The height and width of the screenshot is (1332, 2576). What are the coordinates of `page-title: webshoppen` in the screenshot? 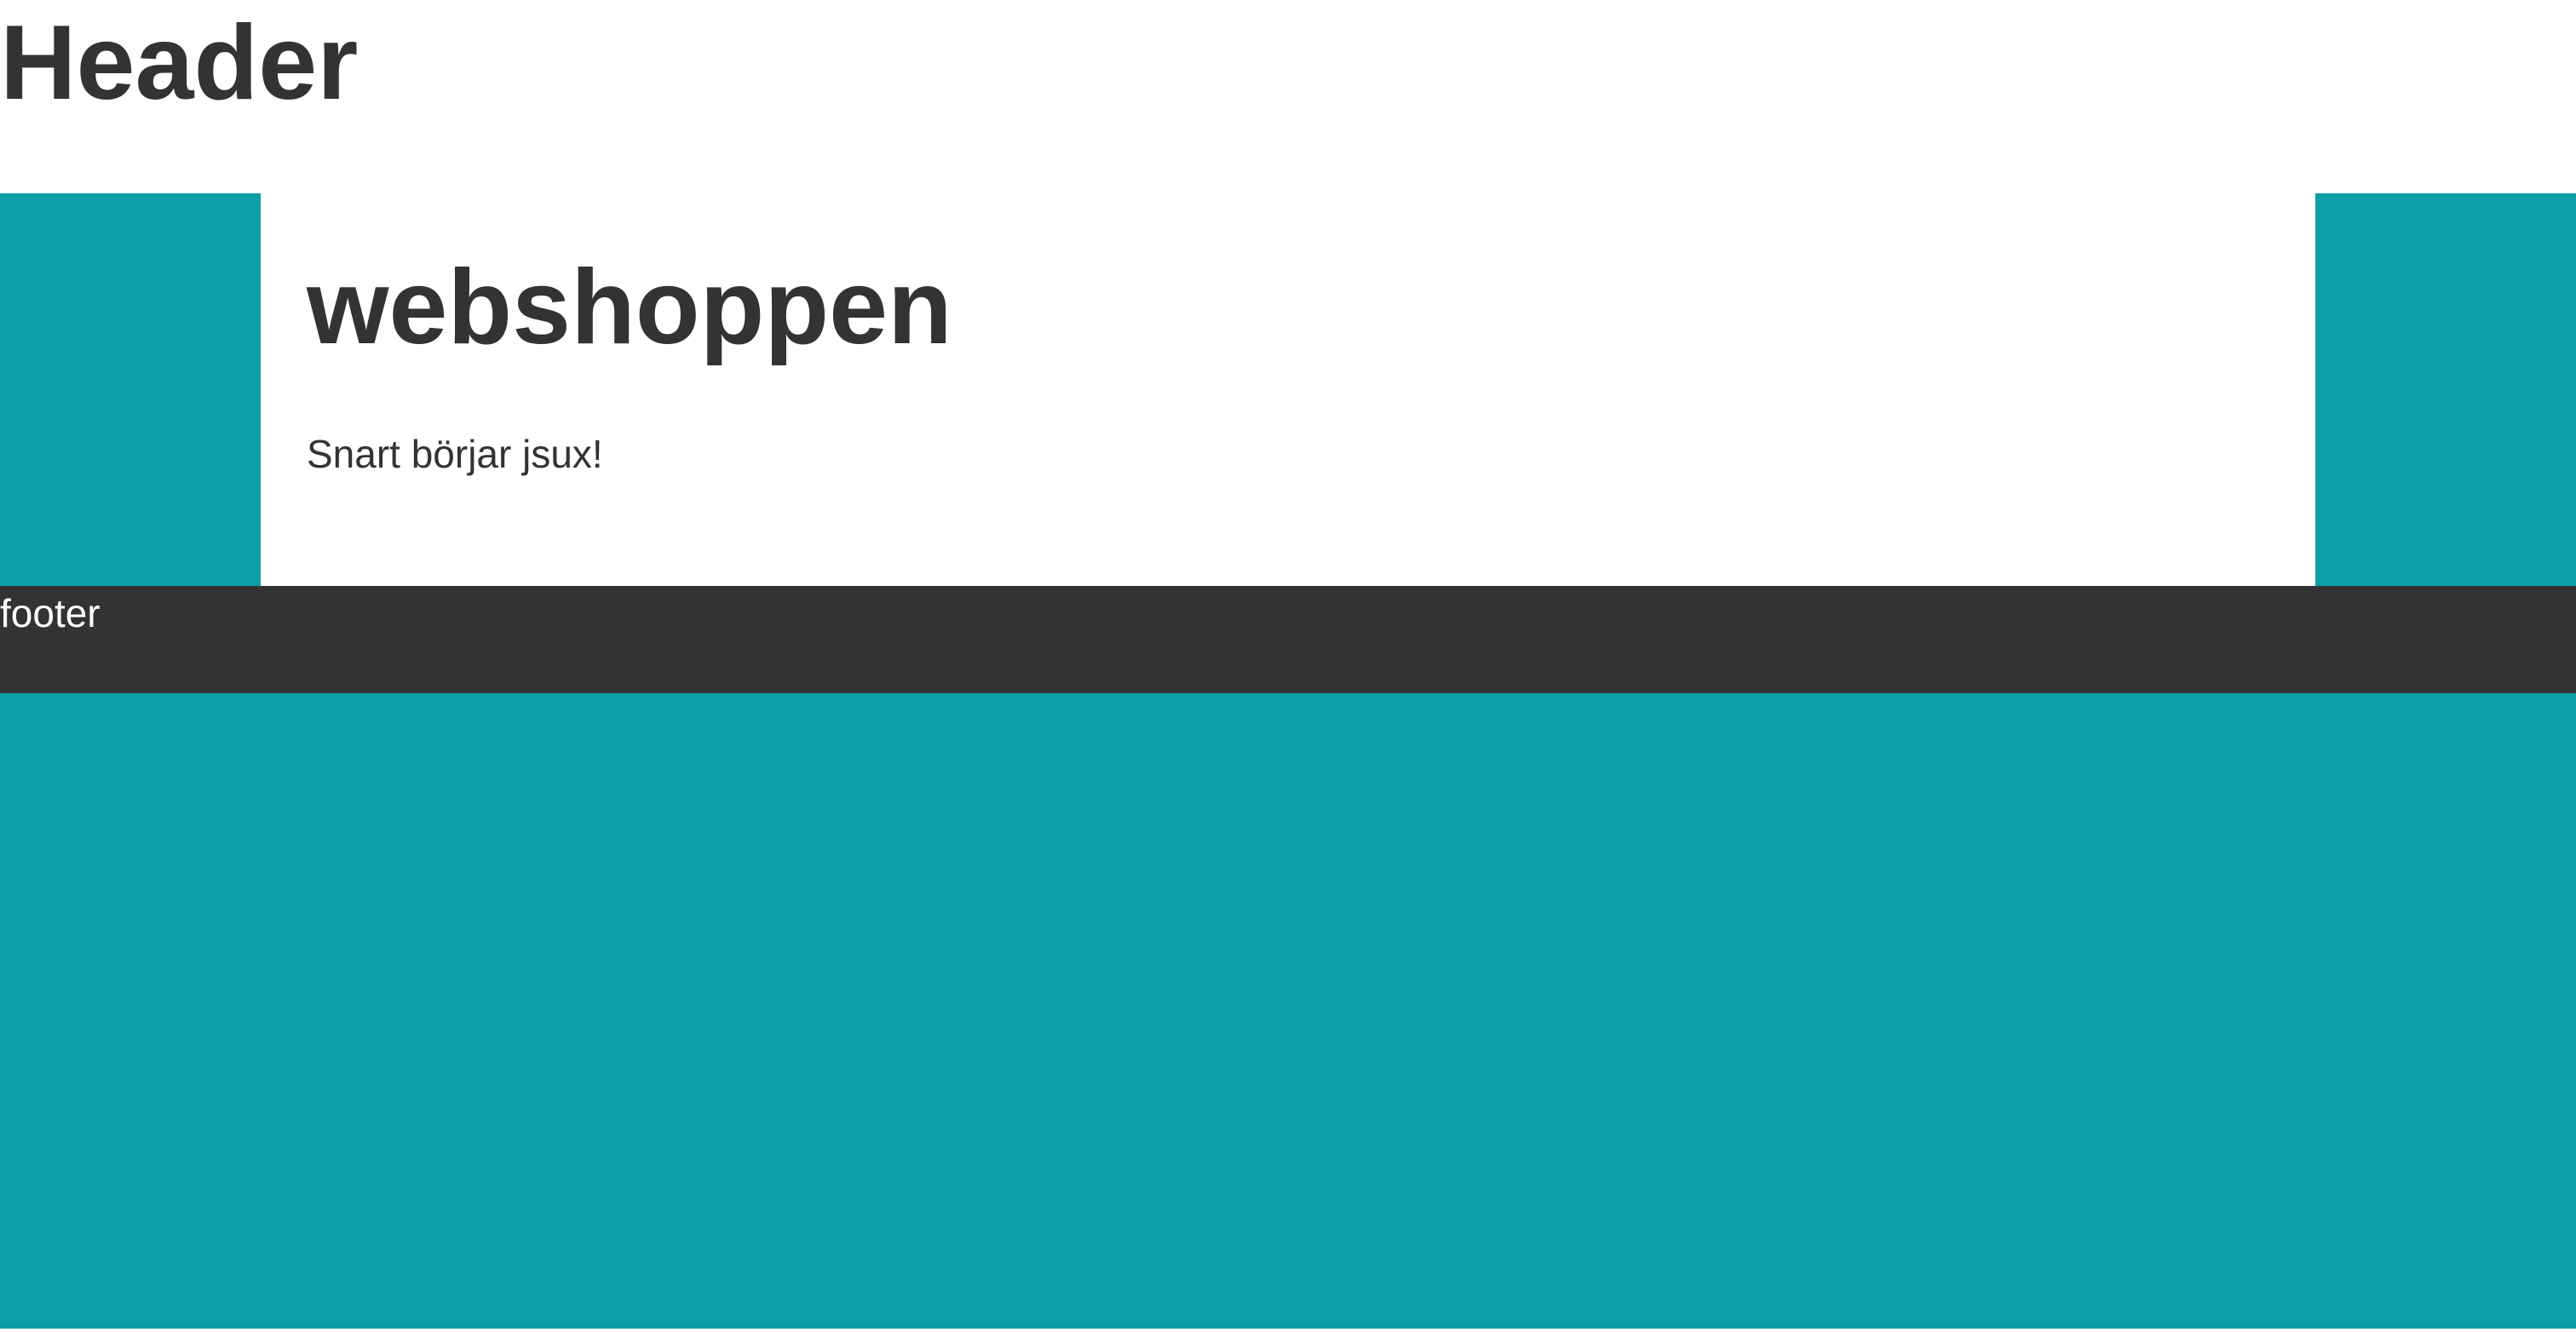 It's located at (629, 307).